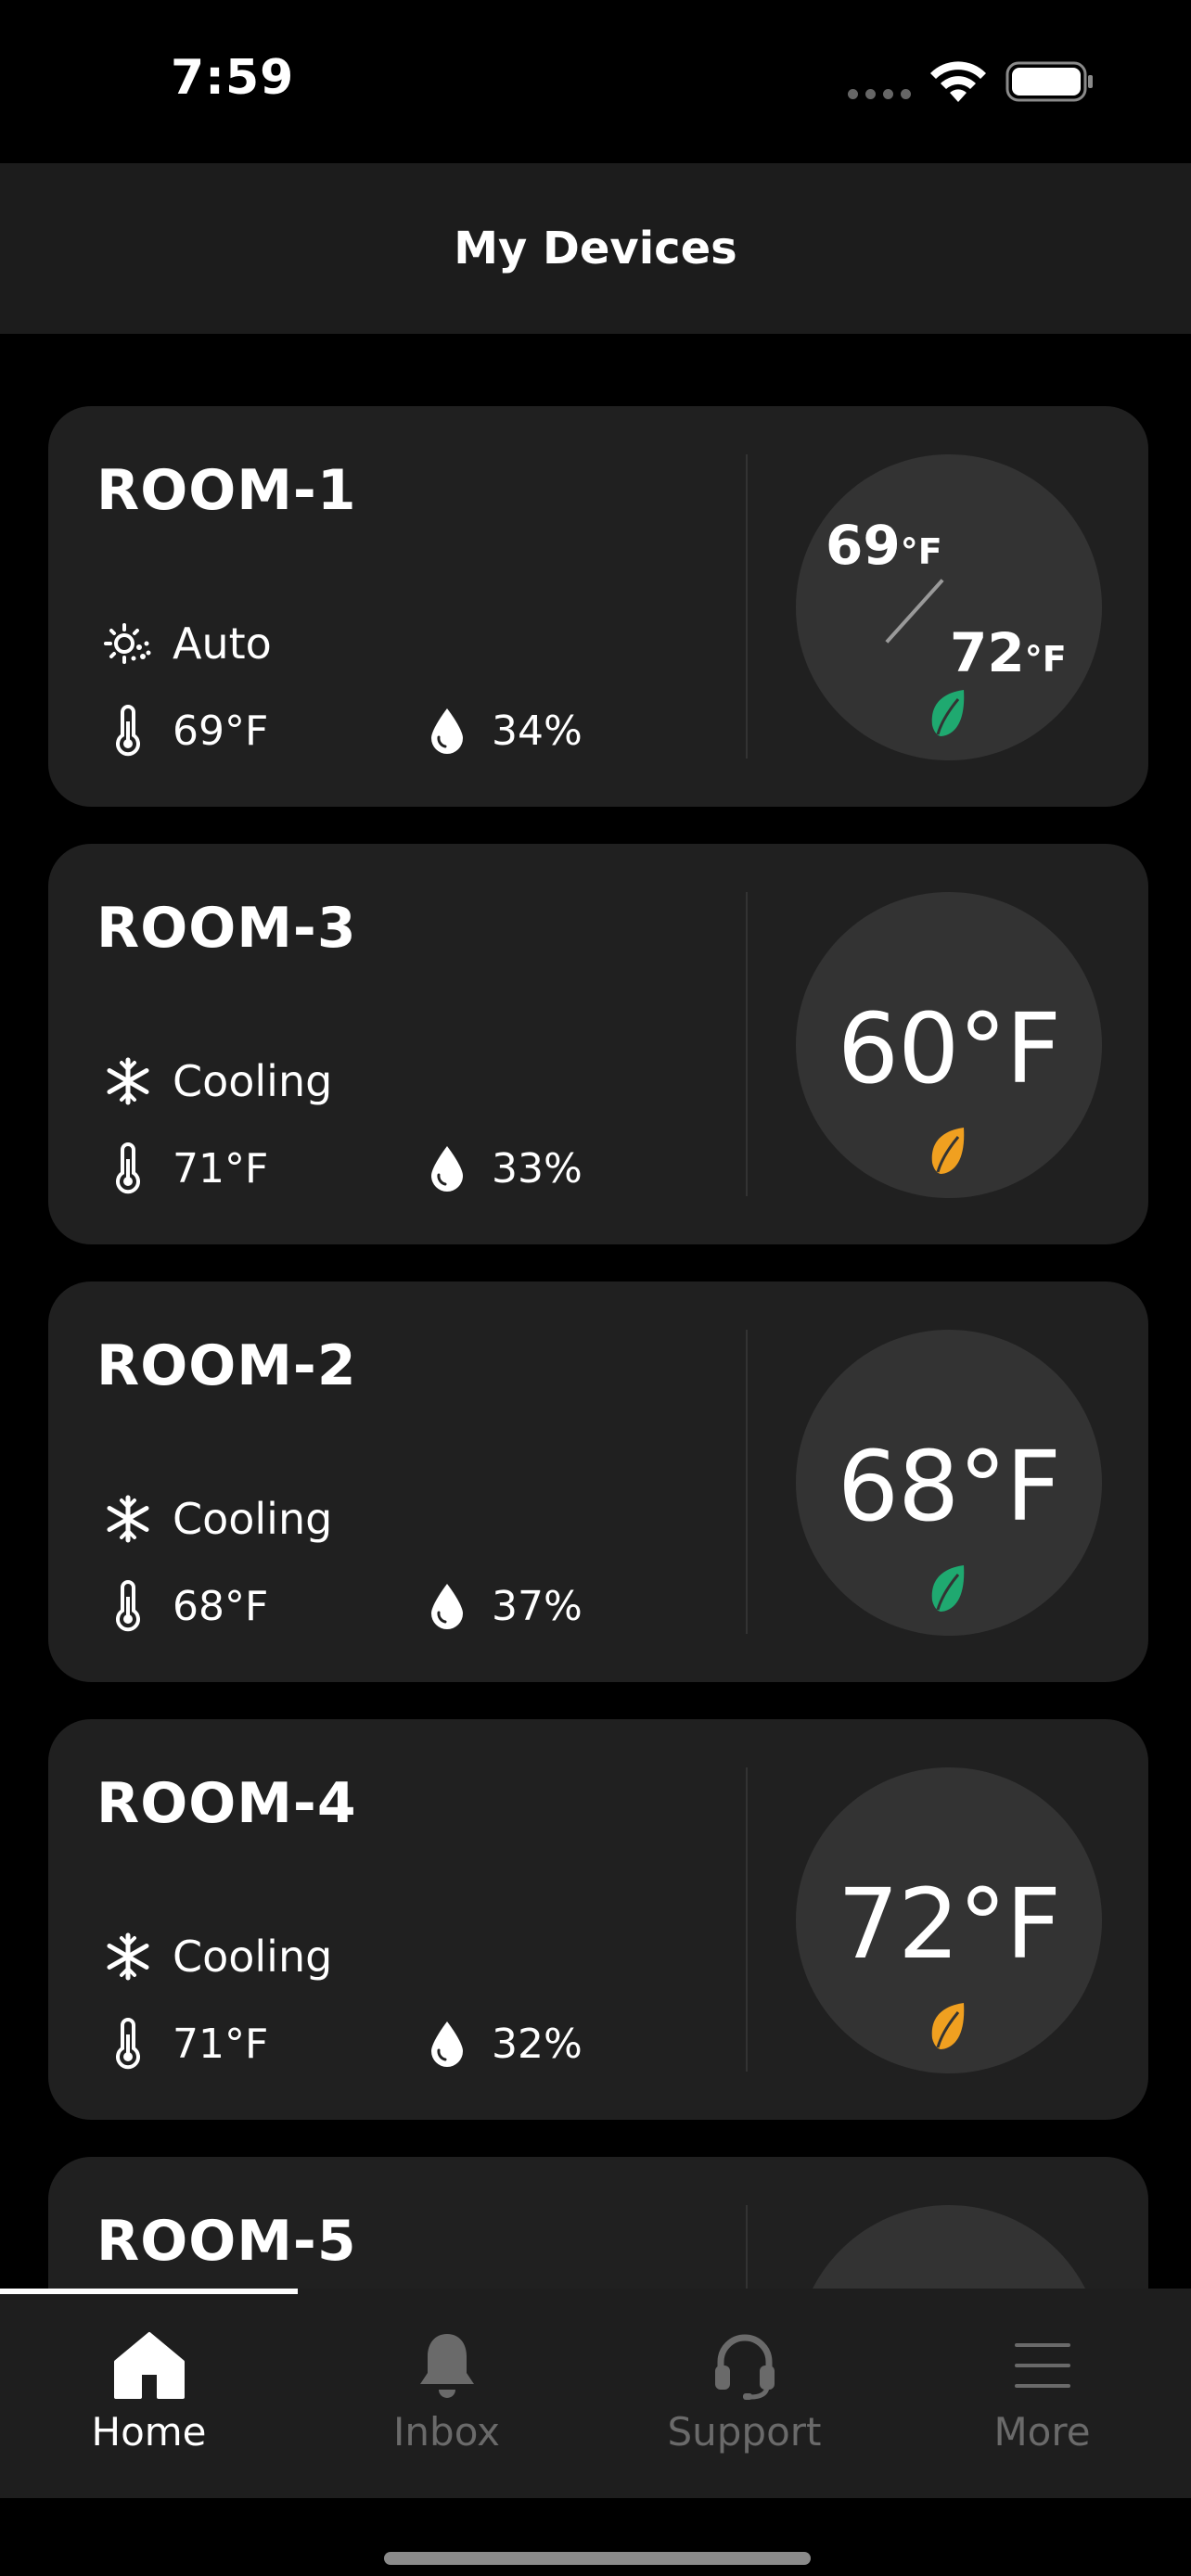  Describe the element at coordinates (226, 491) in the screenshot. I see `device-name: ROOM-1` at that location.